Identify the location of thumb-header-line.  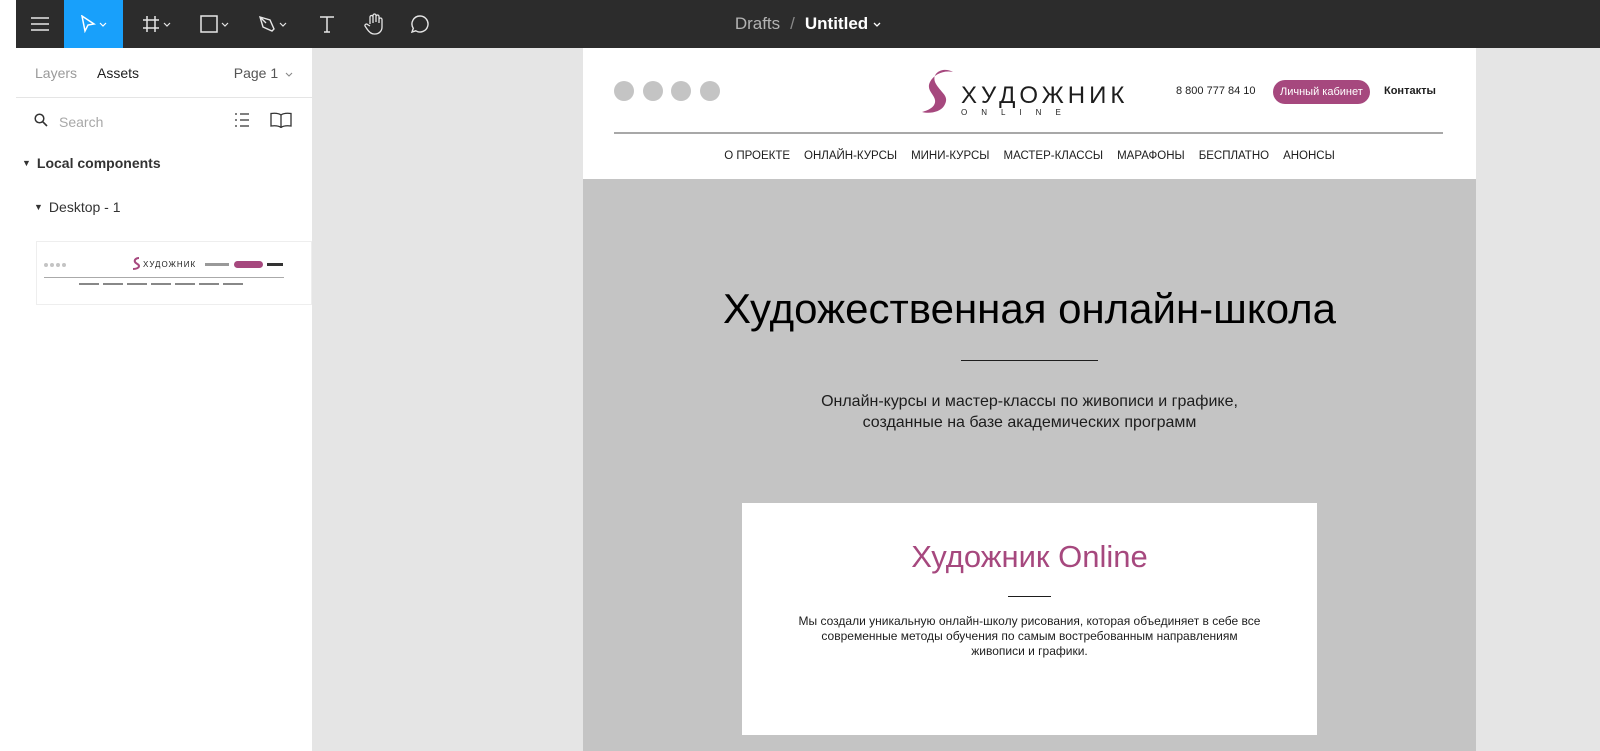
(164, 277).